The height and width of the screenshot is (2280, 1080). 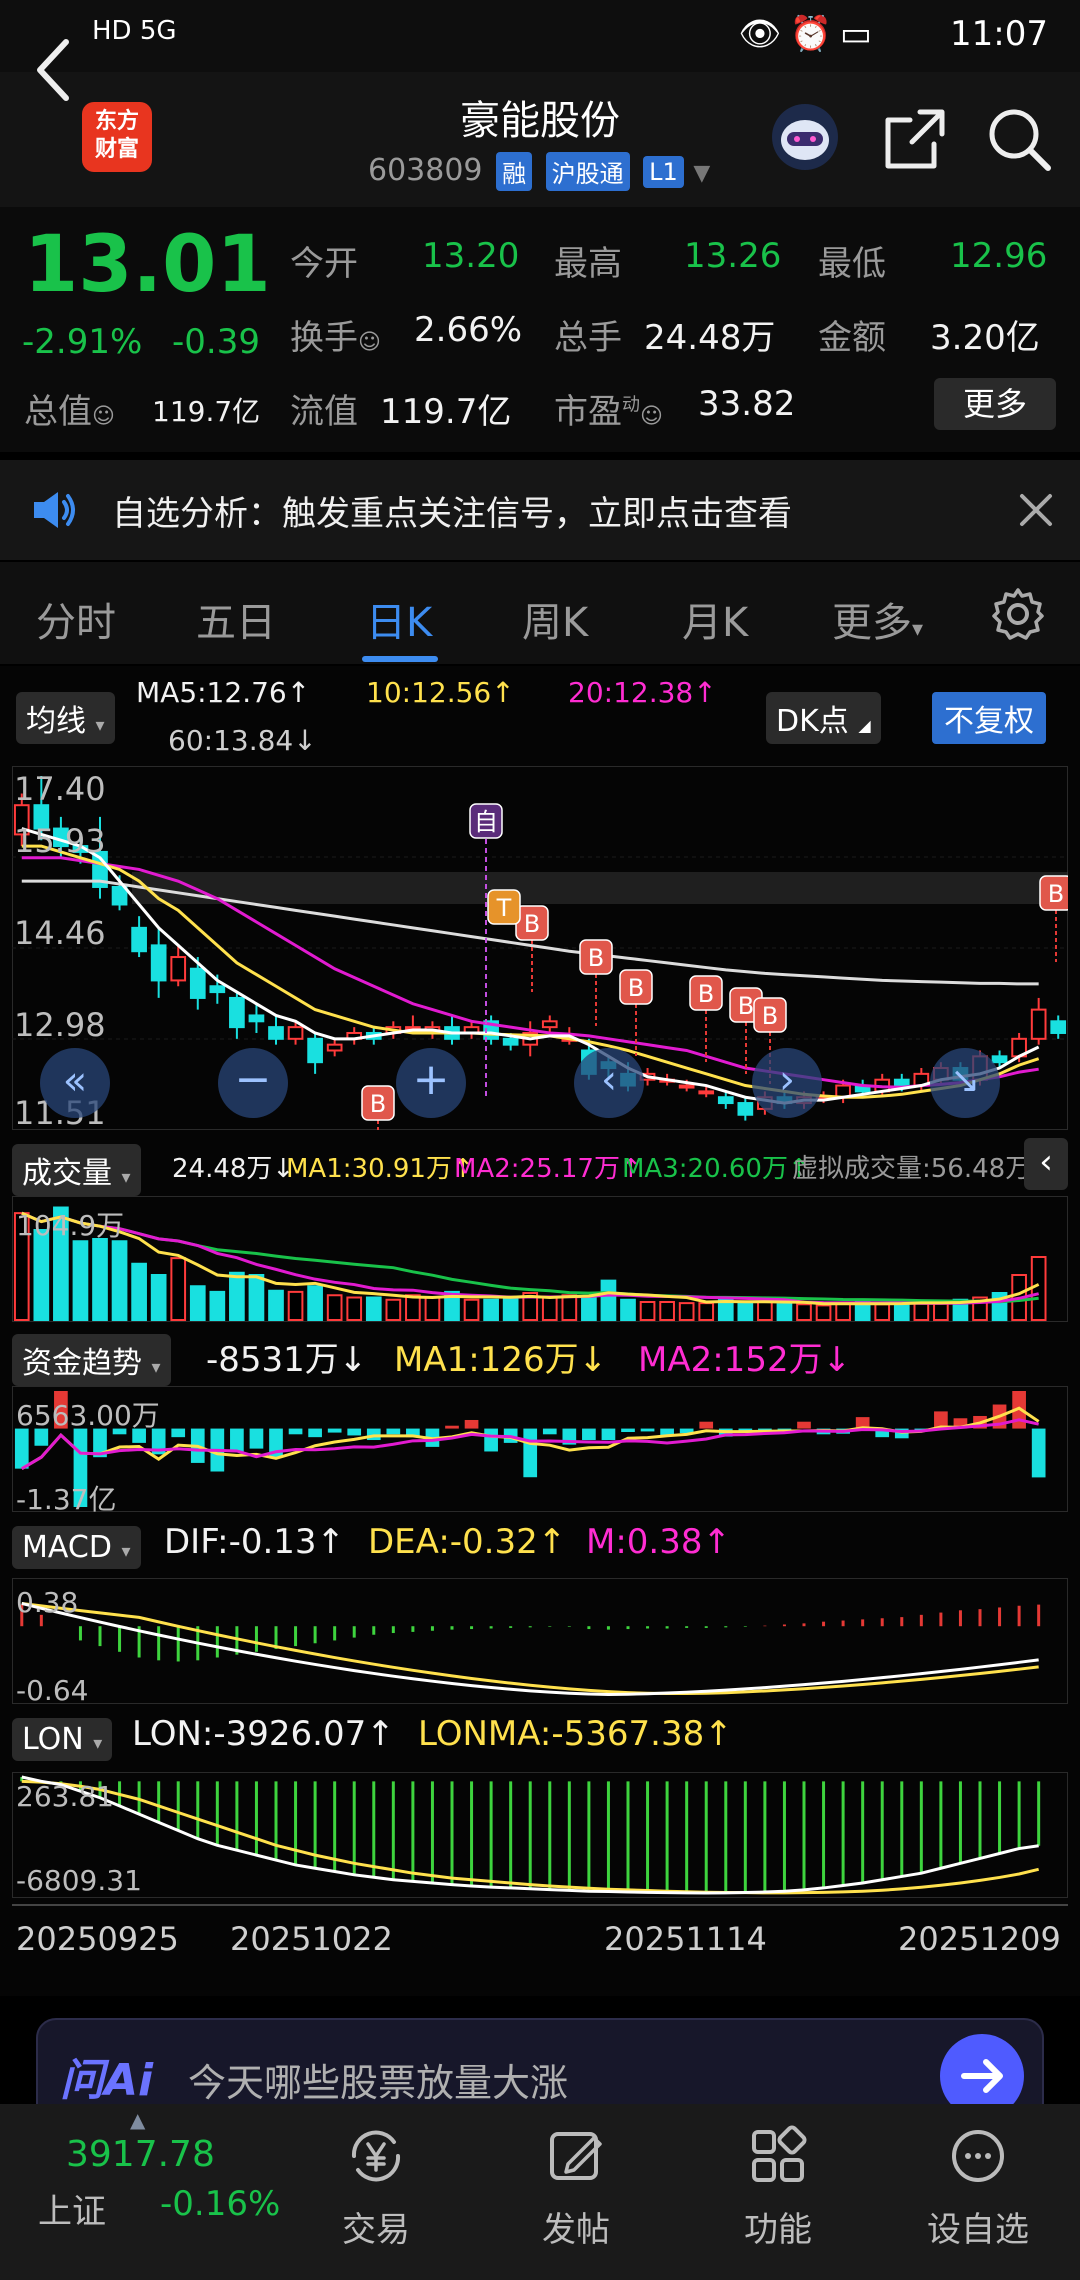 What do you see at coordinates (715, 619) in the screenshot?
I see `tab-monthly-k: 月K` at bounding box center [715, 619].